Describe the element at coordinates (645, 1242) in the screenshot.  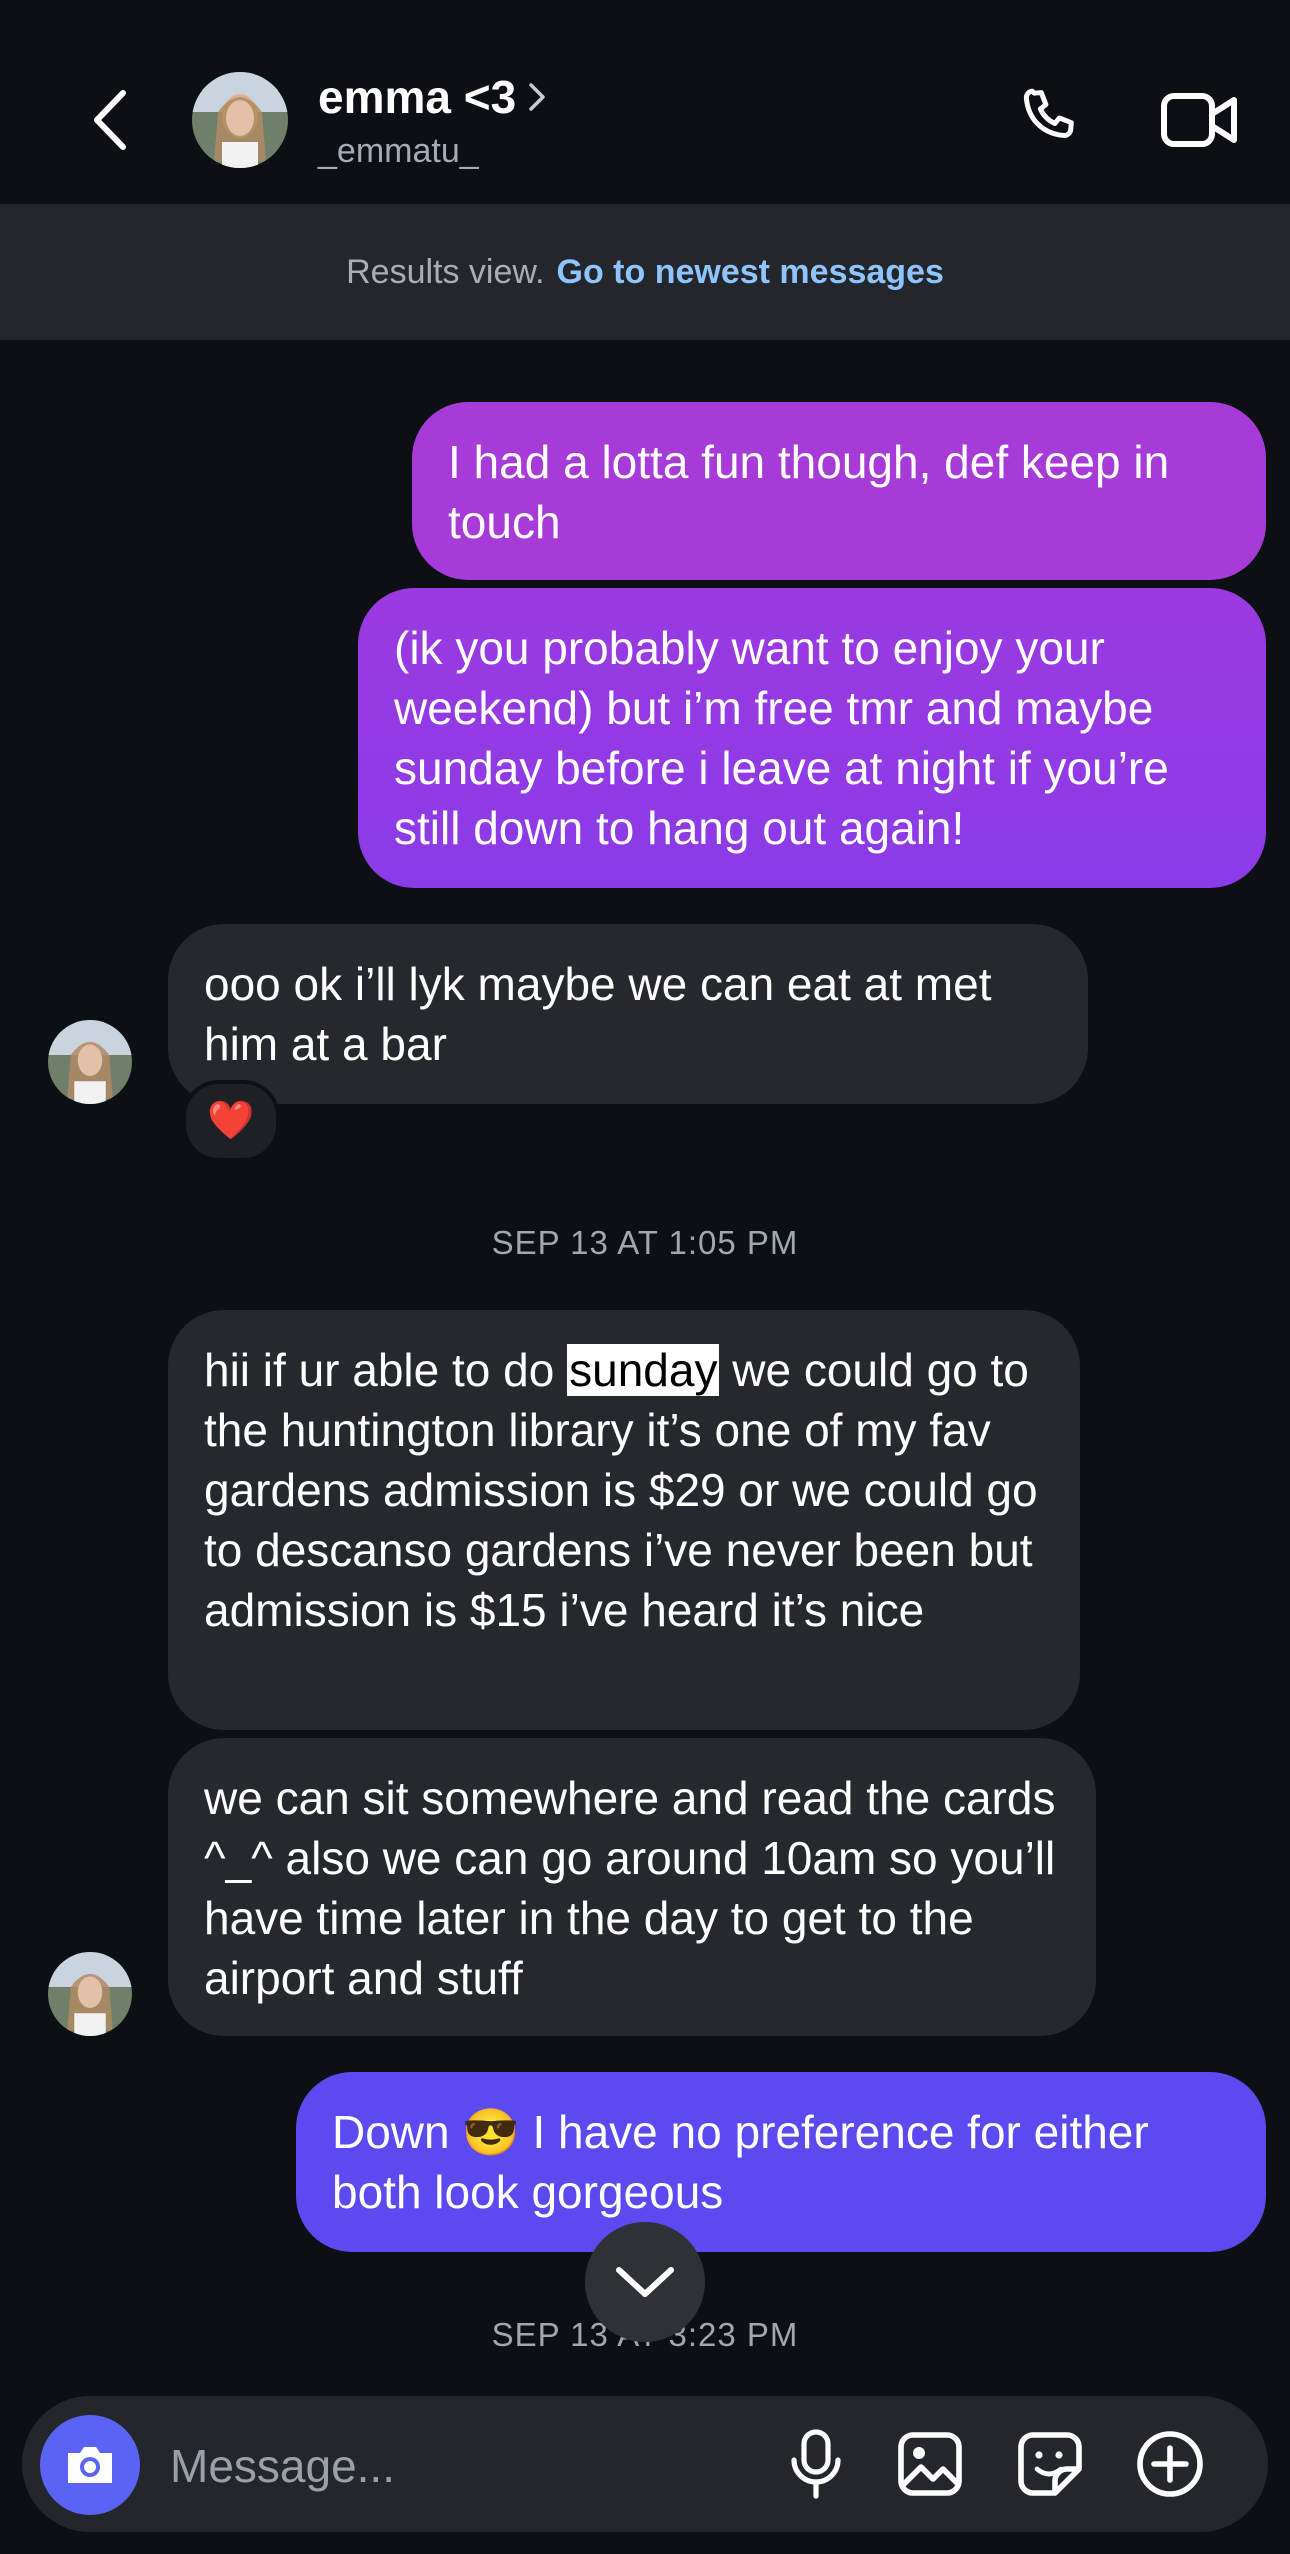
I see `timestamp: SEP 13 AT 1:05 PM` at that location.